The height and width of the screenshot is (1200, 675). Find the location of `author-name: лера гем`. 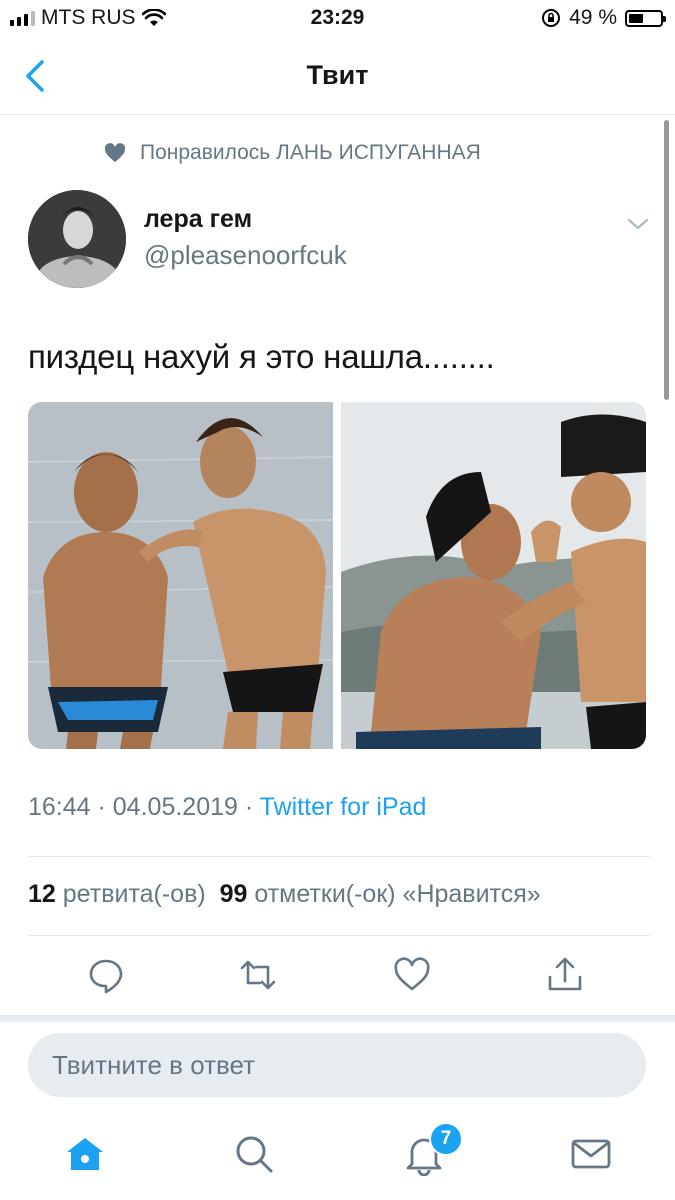

author-name: лера гем is located at coordinates (198, 219).